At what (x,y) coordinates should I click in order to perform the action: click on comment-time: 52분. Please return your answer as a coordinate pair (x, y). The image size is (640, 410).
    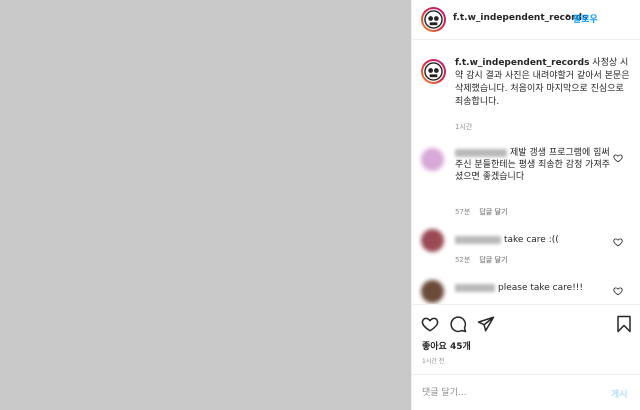
    Looking at the image, I should click on (462, 260).